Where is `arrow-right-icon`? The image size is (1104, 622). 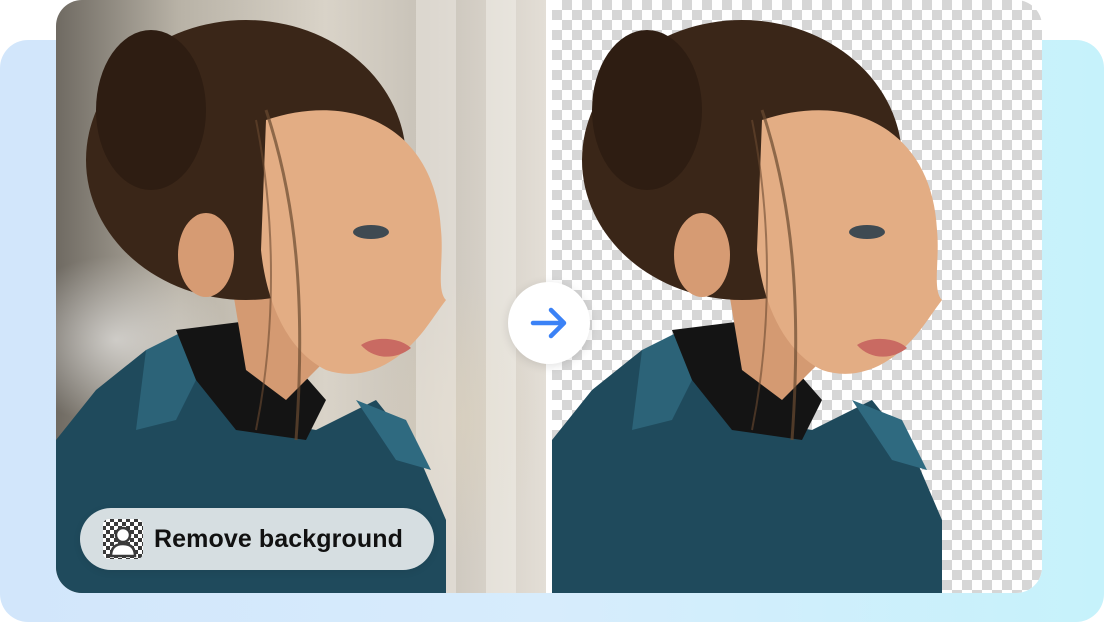
arrow-right-icon is located at coordinates (548, 323).